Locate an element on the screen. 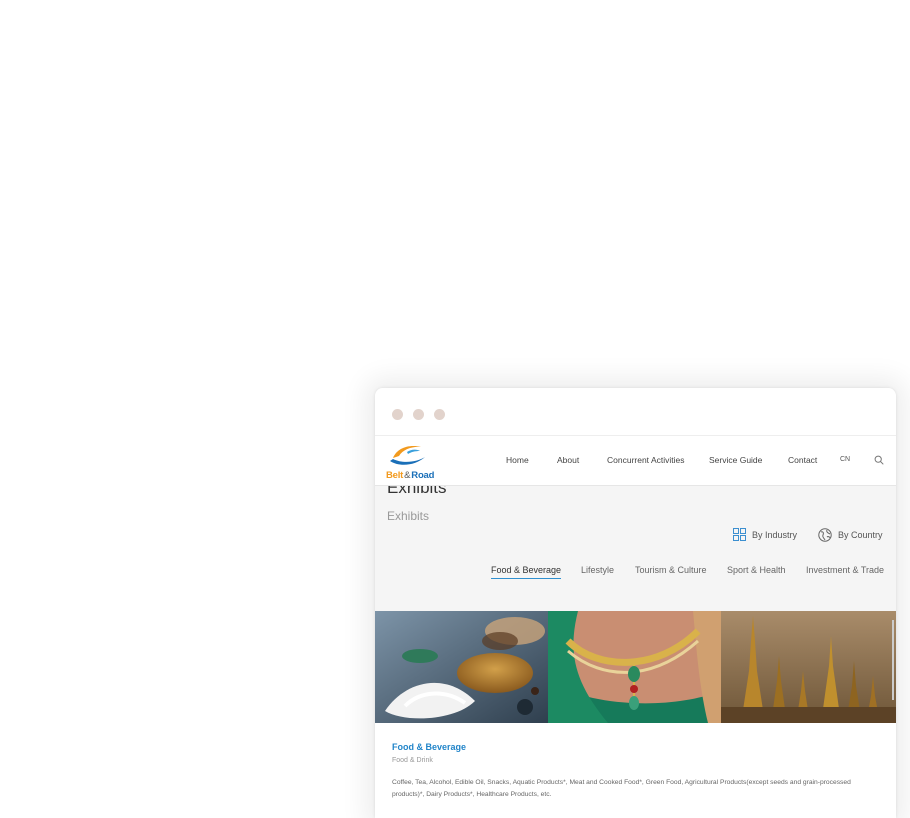  grid-icon is located at coordinates (739, 534).